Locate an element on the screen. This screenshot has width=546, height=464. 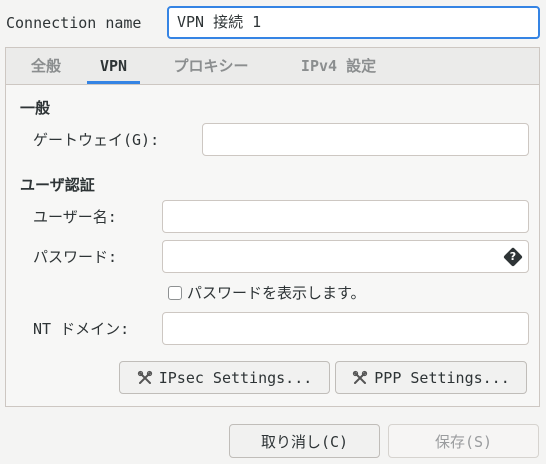
general-heading: 一般 is located at coordinates (35, 108).